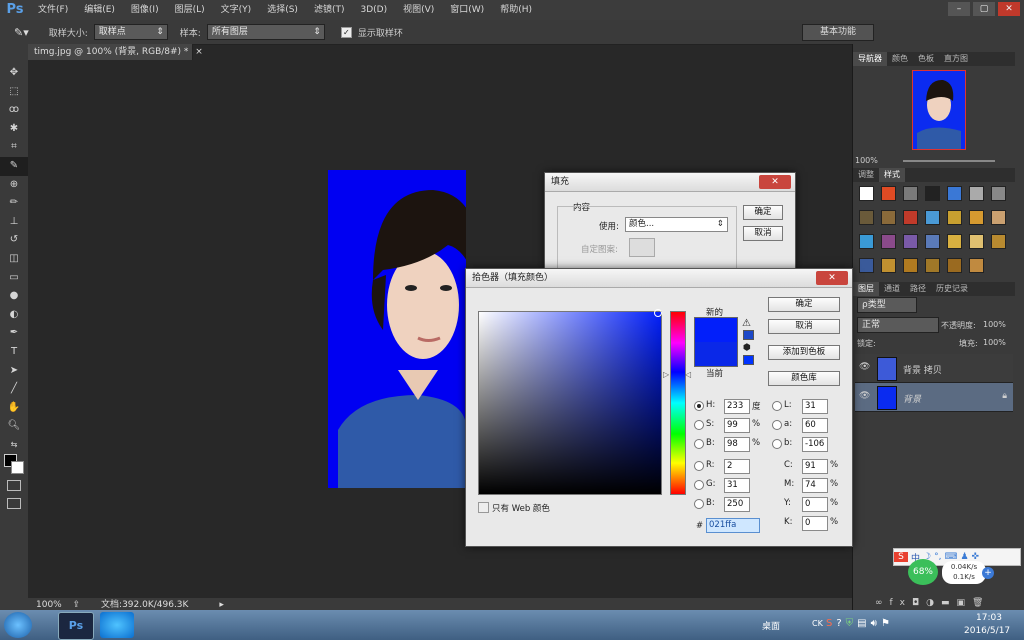  What do you see at coordinates (748, 335) in the screenshot?
I see `gamut-swatch` at bounding box center [748, 335].